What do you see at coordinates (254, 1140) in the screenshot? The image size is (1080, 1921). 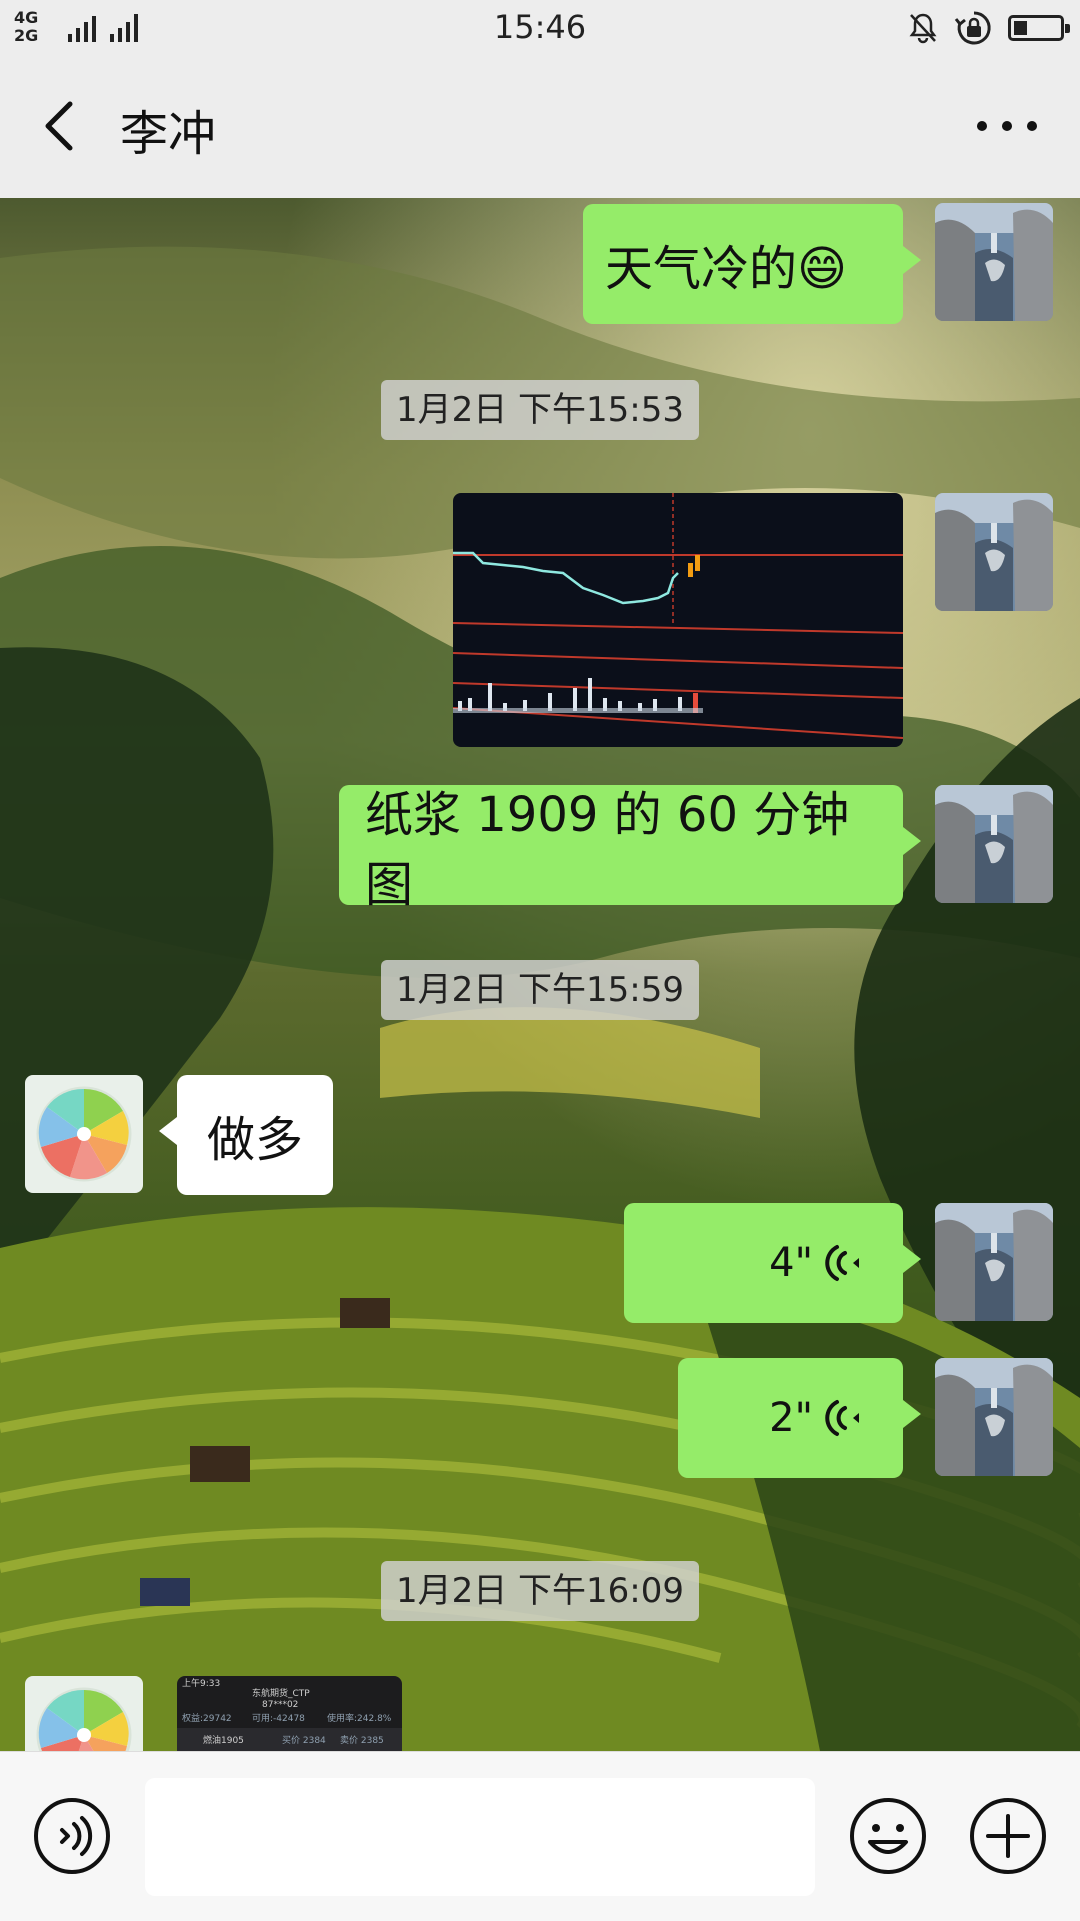 I see `message-text: 做多` at bounding box center [254, 1140].